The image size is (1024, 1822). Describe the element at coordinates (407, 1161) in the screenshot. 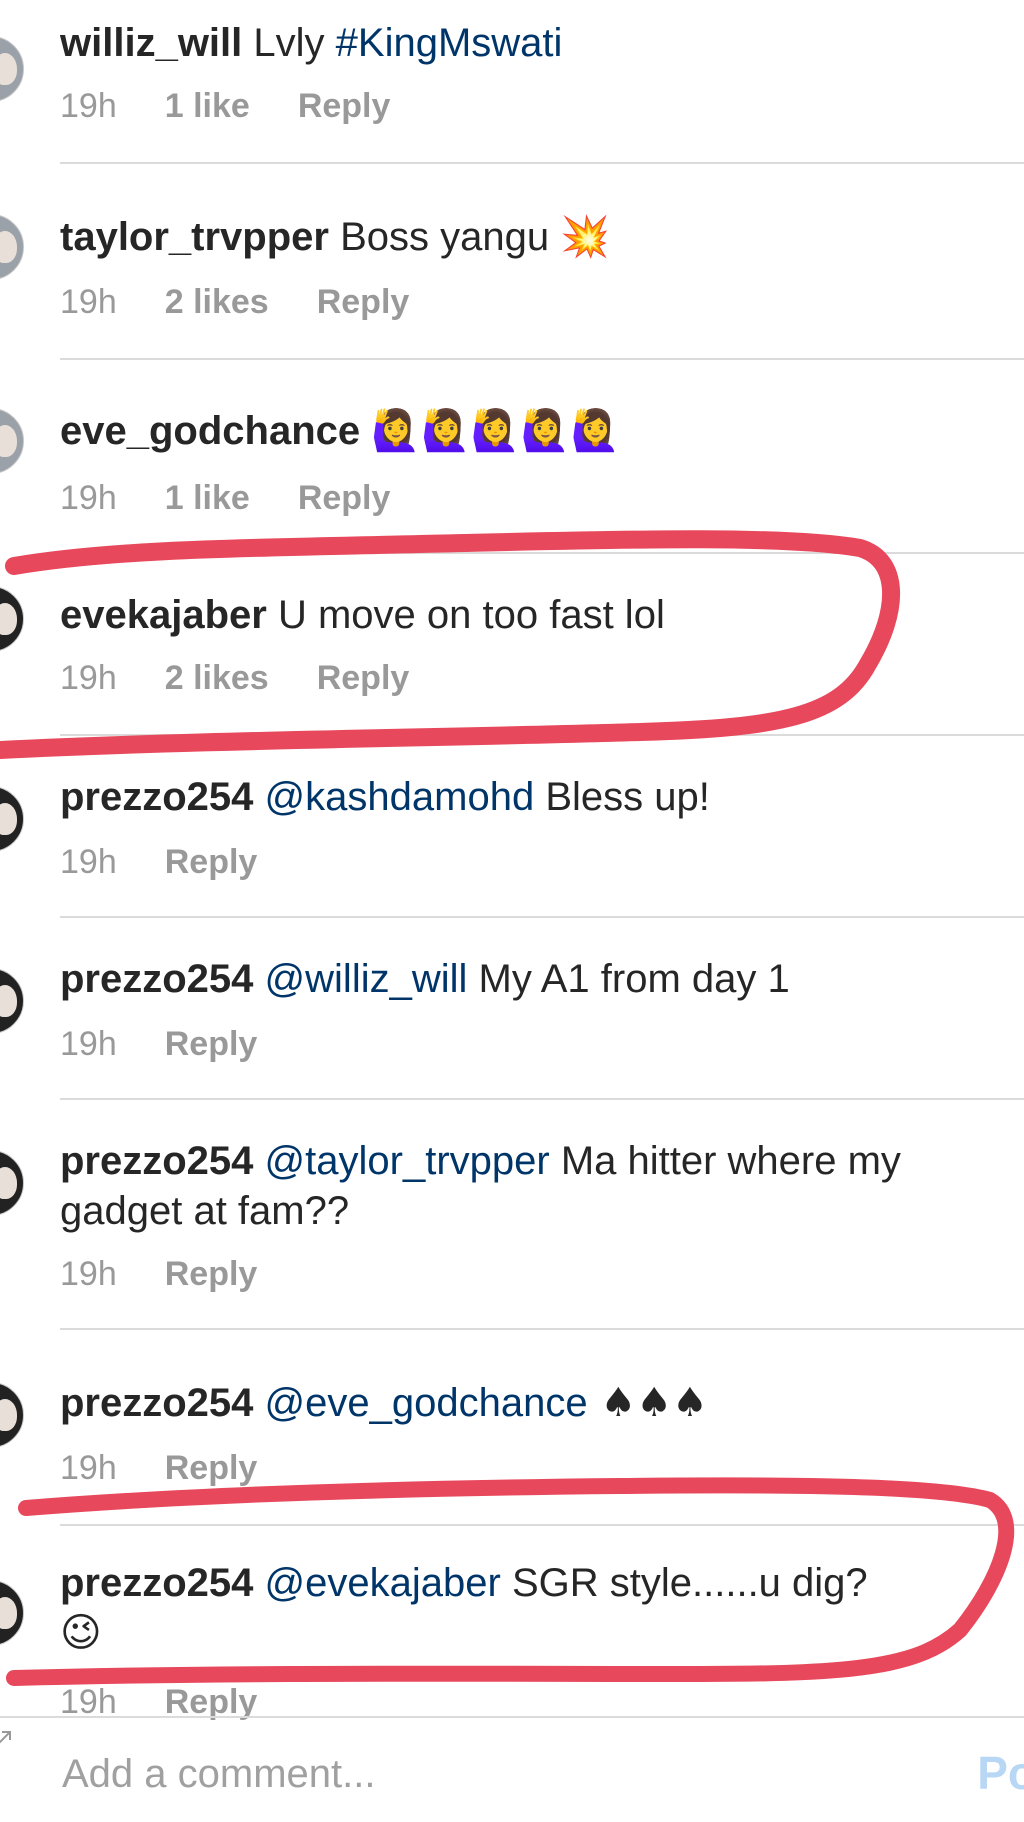

I see `mention-link: @taylor_trvpper` at that location.